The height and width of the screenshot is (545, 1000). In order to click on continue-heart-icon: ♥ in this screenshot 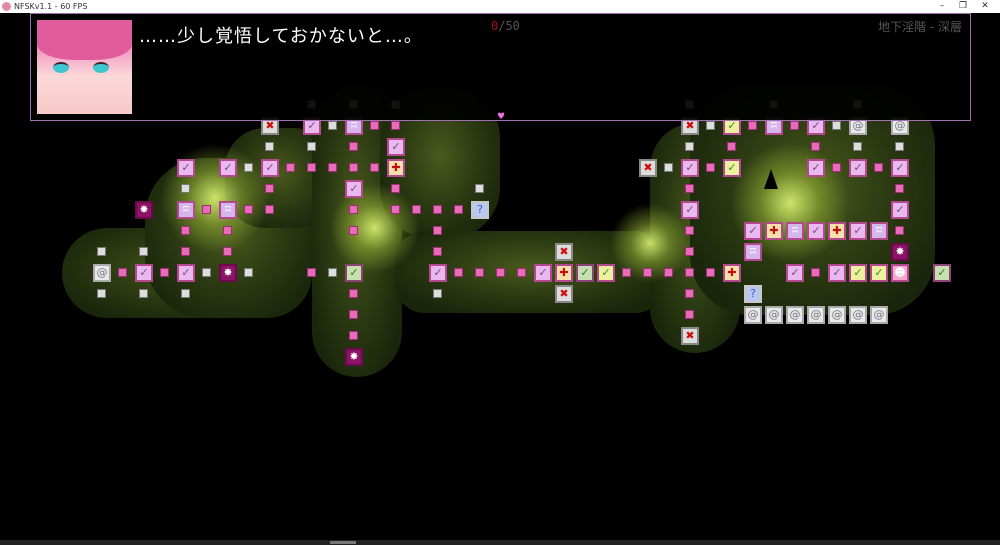, I will do `click(501, 117)`.